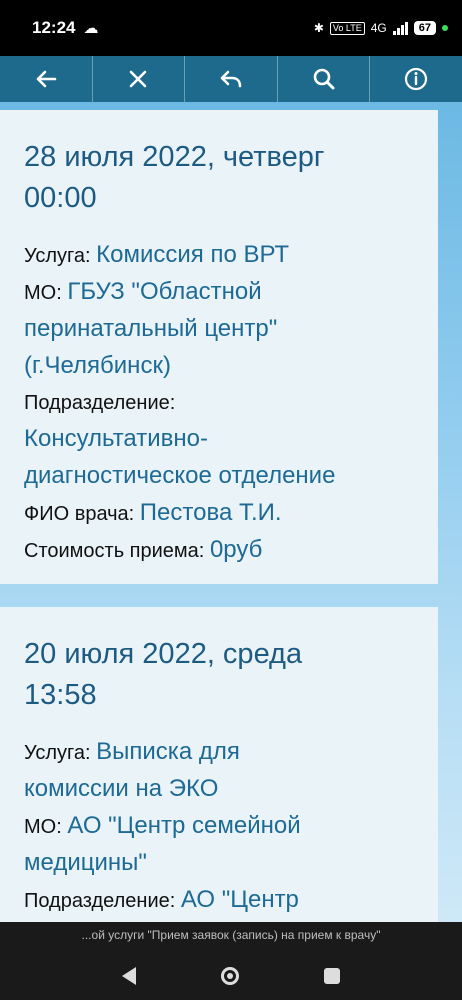  I want to click on signal-icon, so click(400, 28).